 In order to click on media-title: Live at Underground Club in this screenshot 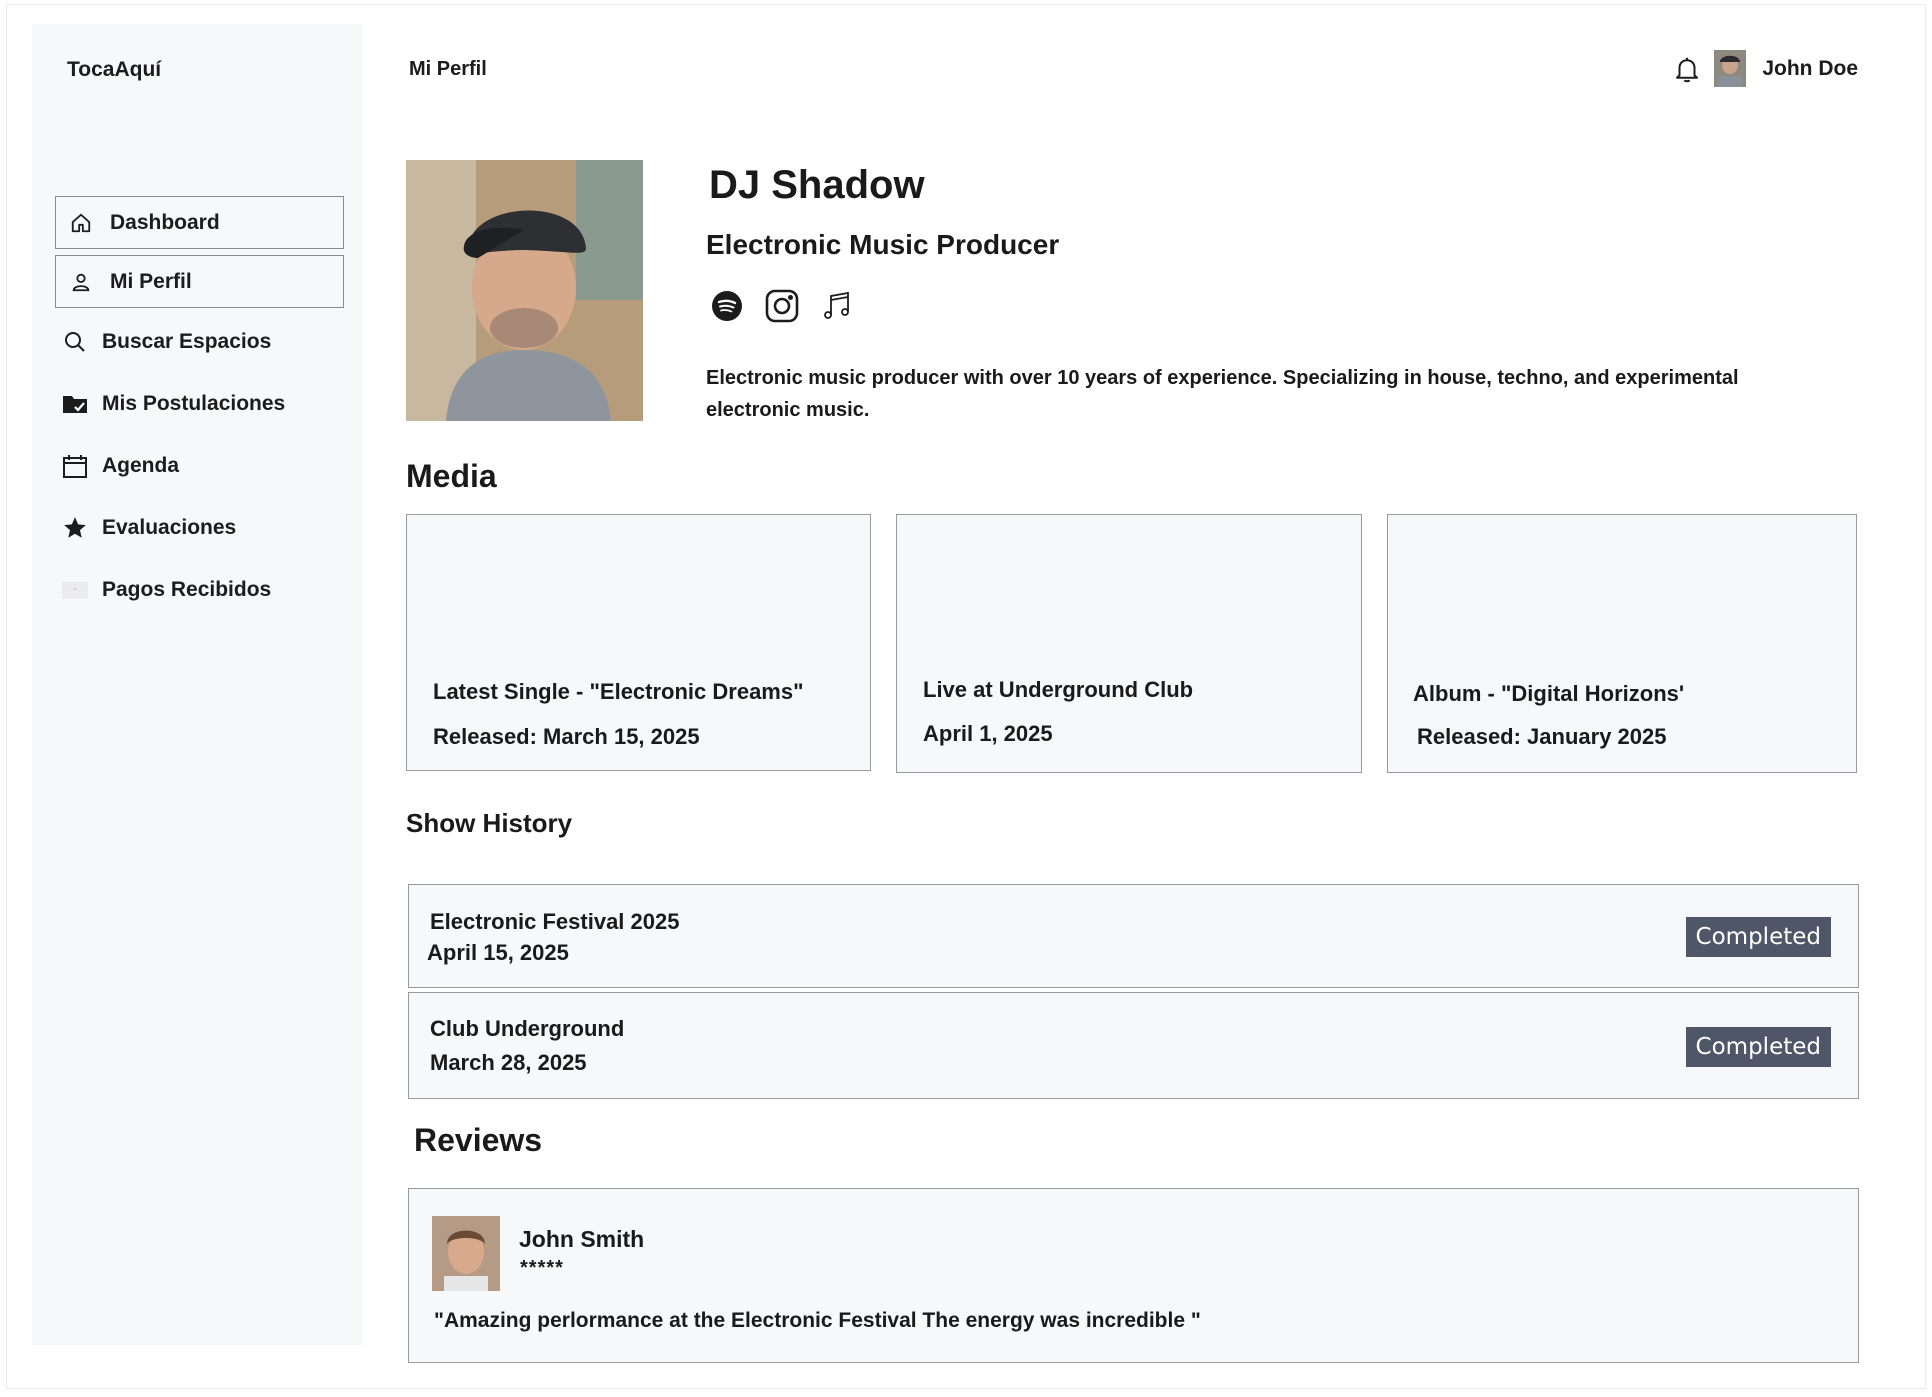, I will do `click(1058, 689)`.